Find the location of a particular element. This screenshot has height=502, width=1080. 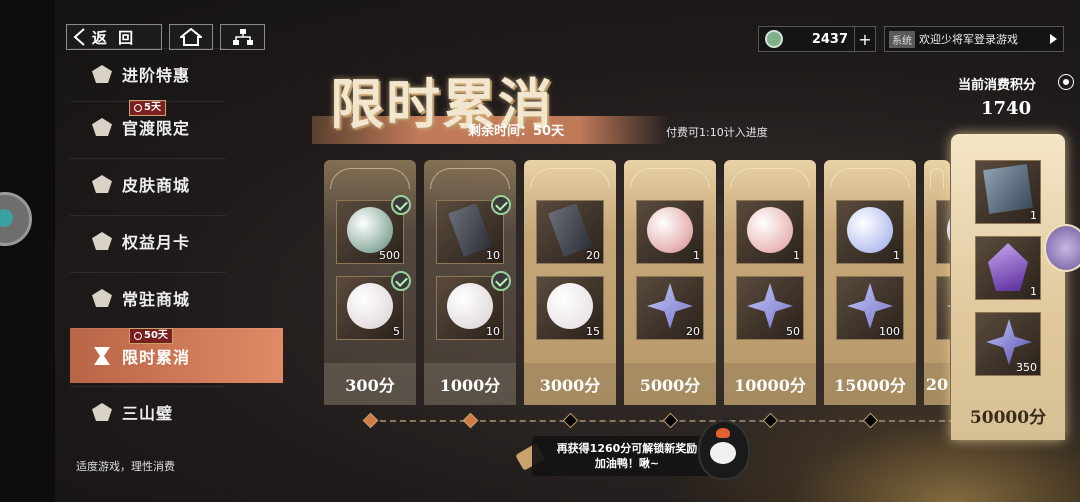

reward-tier-card: 20 is located at coordinates (937, 282).